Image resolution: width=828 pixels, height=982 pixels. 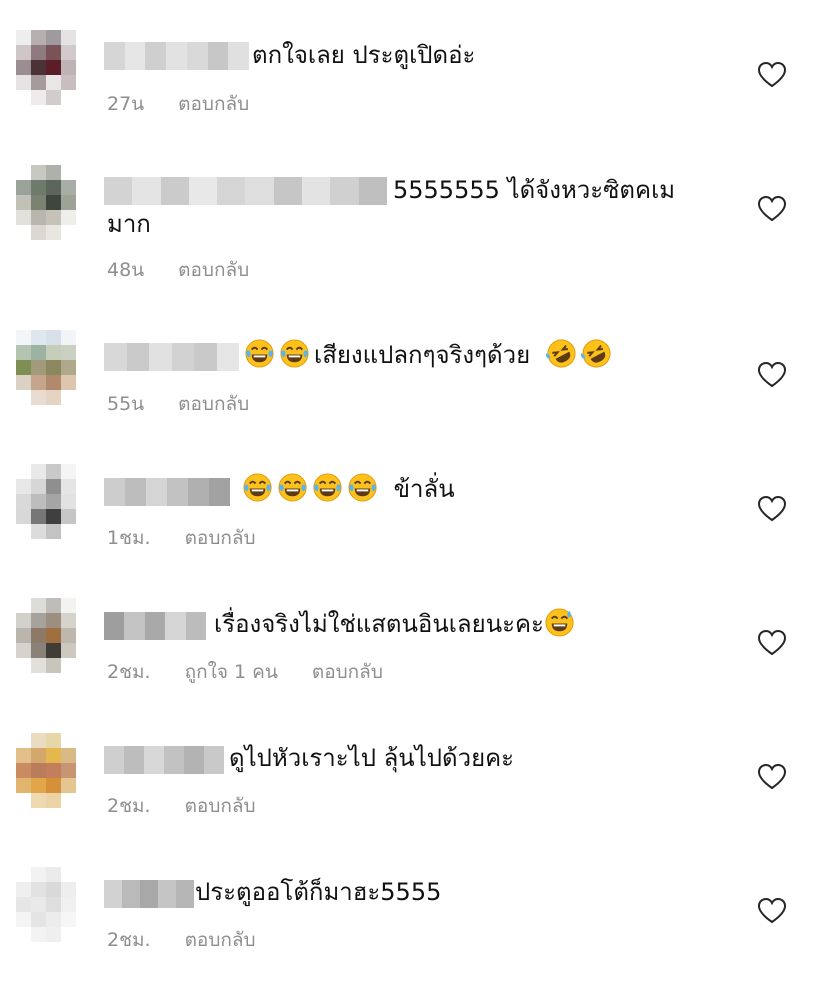 What do you see at coordinates (126, 404) in the screenshot?
I see `comment-time: 55น` at bounding box center [126, 404].